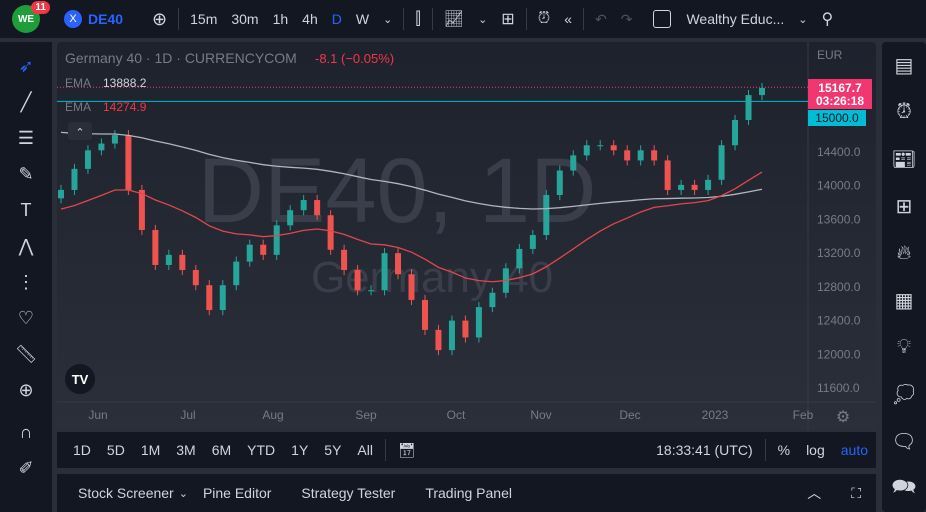 The image size is (926, 512). What do you see at coordinates (814, 493) in the screenshot?
I see `chevron-up-icon: ︿` at bounding box center [814, 493].